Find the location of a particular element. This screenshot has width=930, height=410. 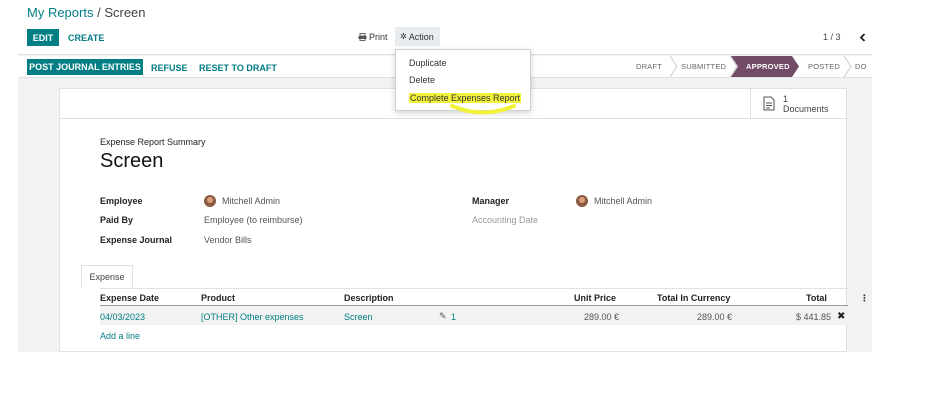

row-expense-date: 04/03/2023 is located at coordinates (123, 317).